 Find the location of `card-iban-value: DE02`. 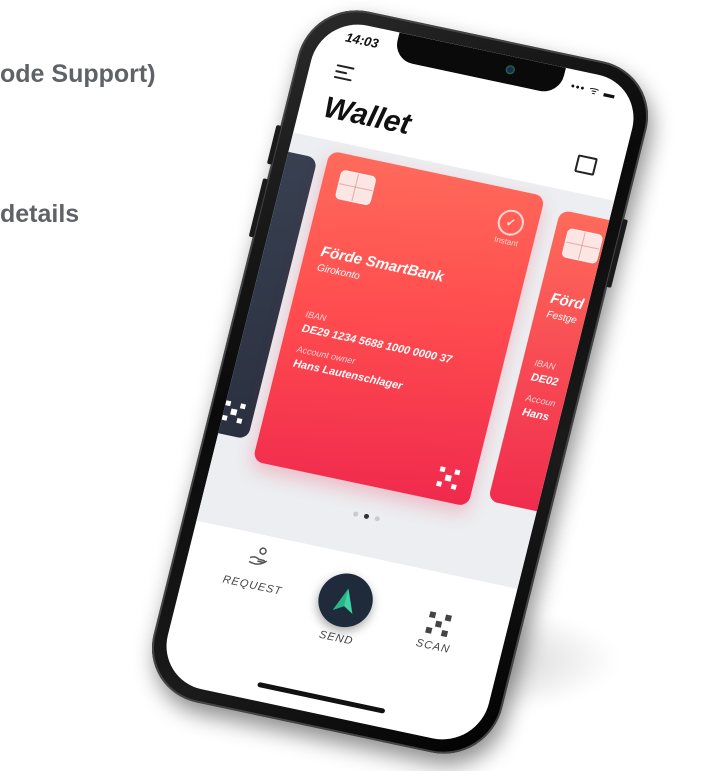

card-iban-value: DE02 is located at coordinates (544, 380).